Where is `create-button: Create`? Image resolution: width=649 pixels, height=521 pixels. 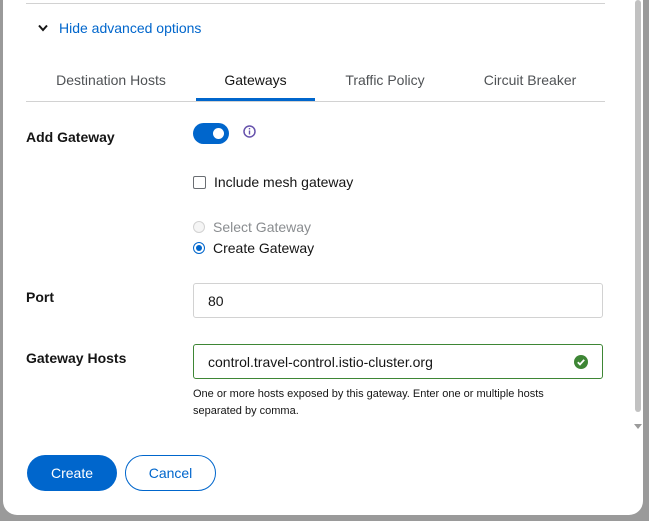 create-button: Create is located at coordinates (72, 473).